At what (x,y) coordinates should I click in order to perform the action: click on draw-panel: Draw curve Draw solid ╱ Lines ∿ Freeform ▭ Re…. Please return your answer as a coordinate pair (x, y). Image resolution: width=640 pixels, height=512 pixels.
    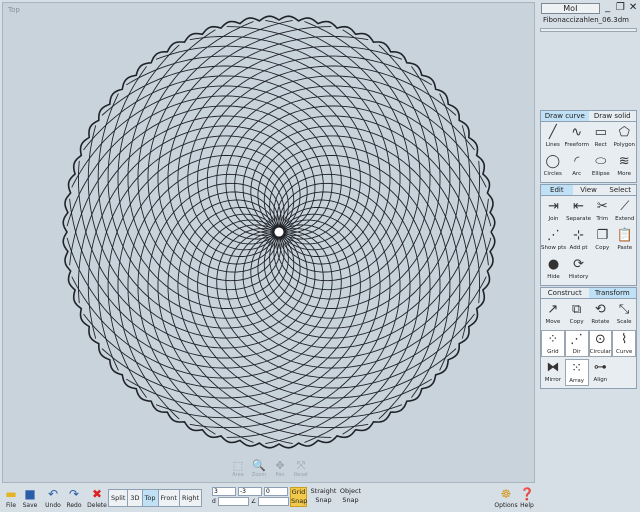
    Looking at the image, I should click on (588, 146).